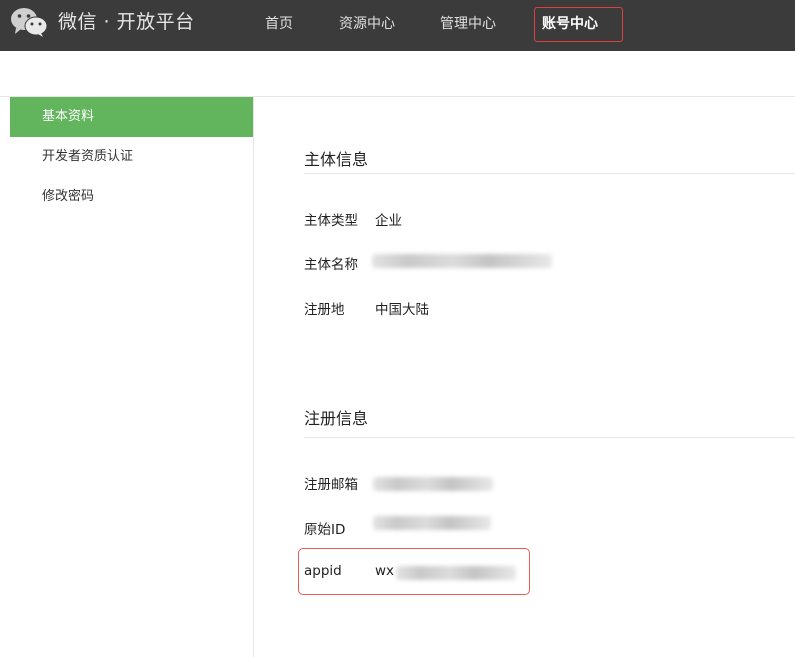  What do you see at coordinates (336, 159) in the screenshot?
I see `section-title-subject-info: 主体信息` at bounding box center [336, 159].